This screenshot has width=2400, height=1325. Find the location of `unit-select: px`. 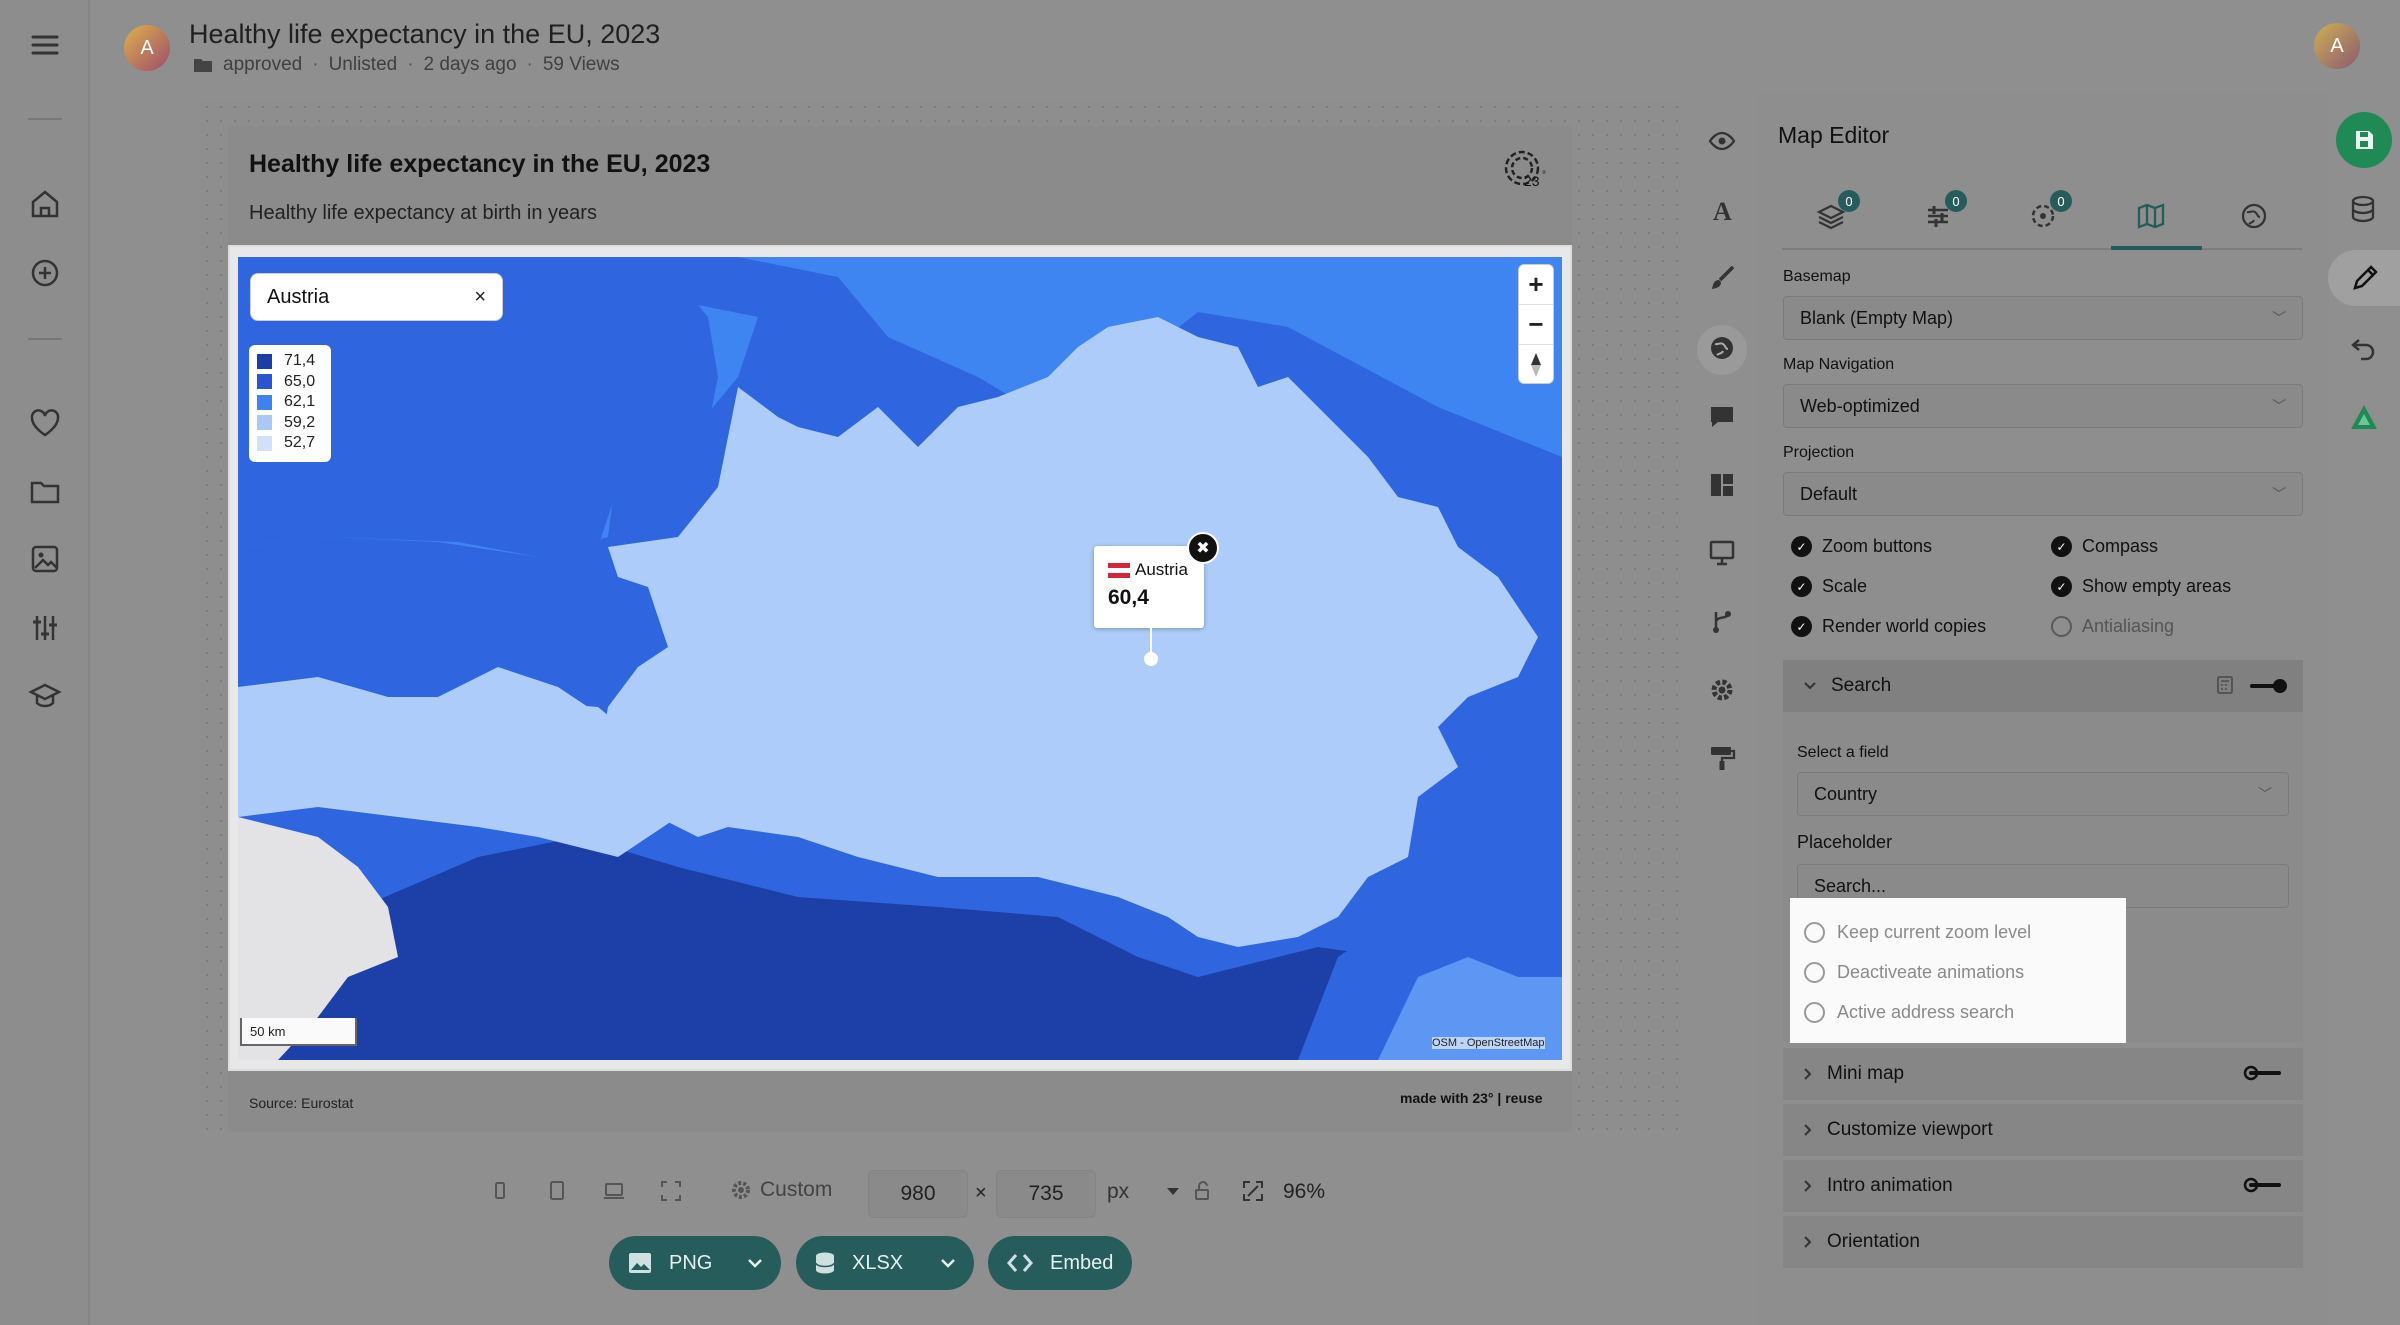

unit-select: px is located at coordinates (1118, 1192).